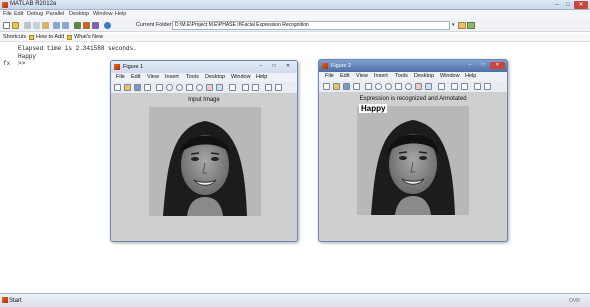 This screenshot has height=307, width=590. What do you see at coordinates (574, 301) in the screenshot?
I see `overwrite-mode-indicator: OVR` at bounding box center [574, 301].